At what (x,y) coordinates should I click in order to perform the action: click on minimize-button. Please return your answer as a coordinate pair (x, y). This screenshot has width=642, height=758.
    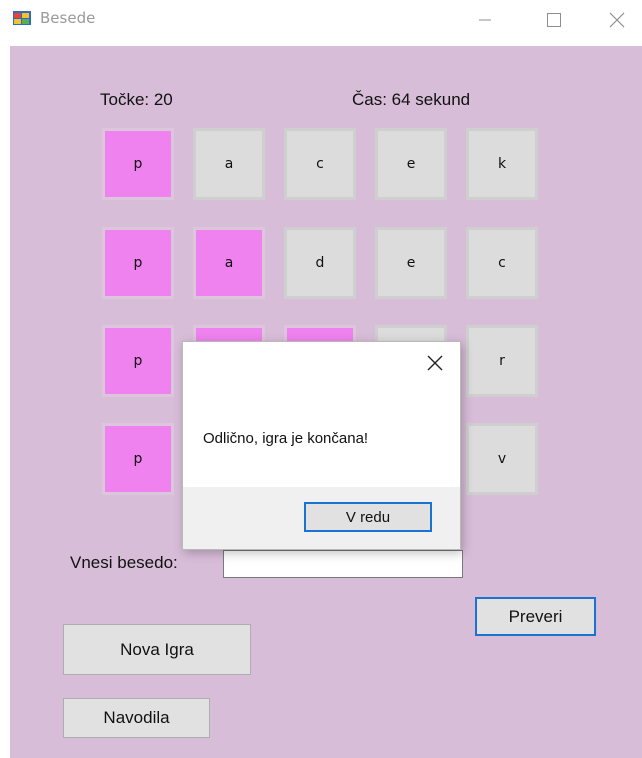
    Looking at the image, I should click on (485, 20).